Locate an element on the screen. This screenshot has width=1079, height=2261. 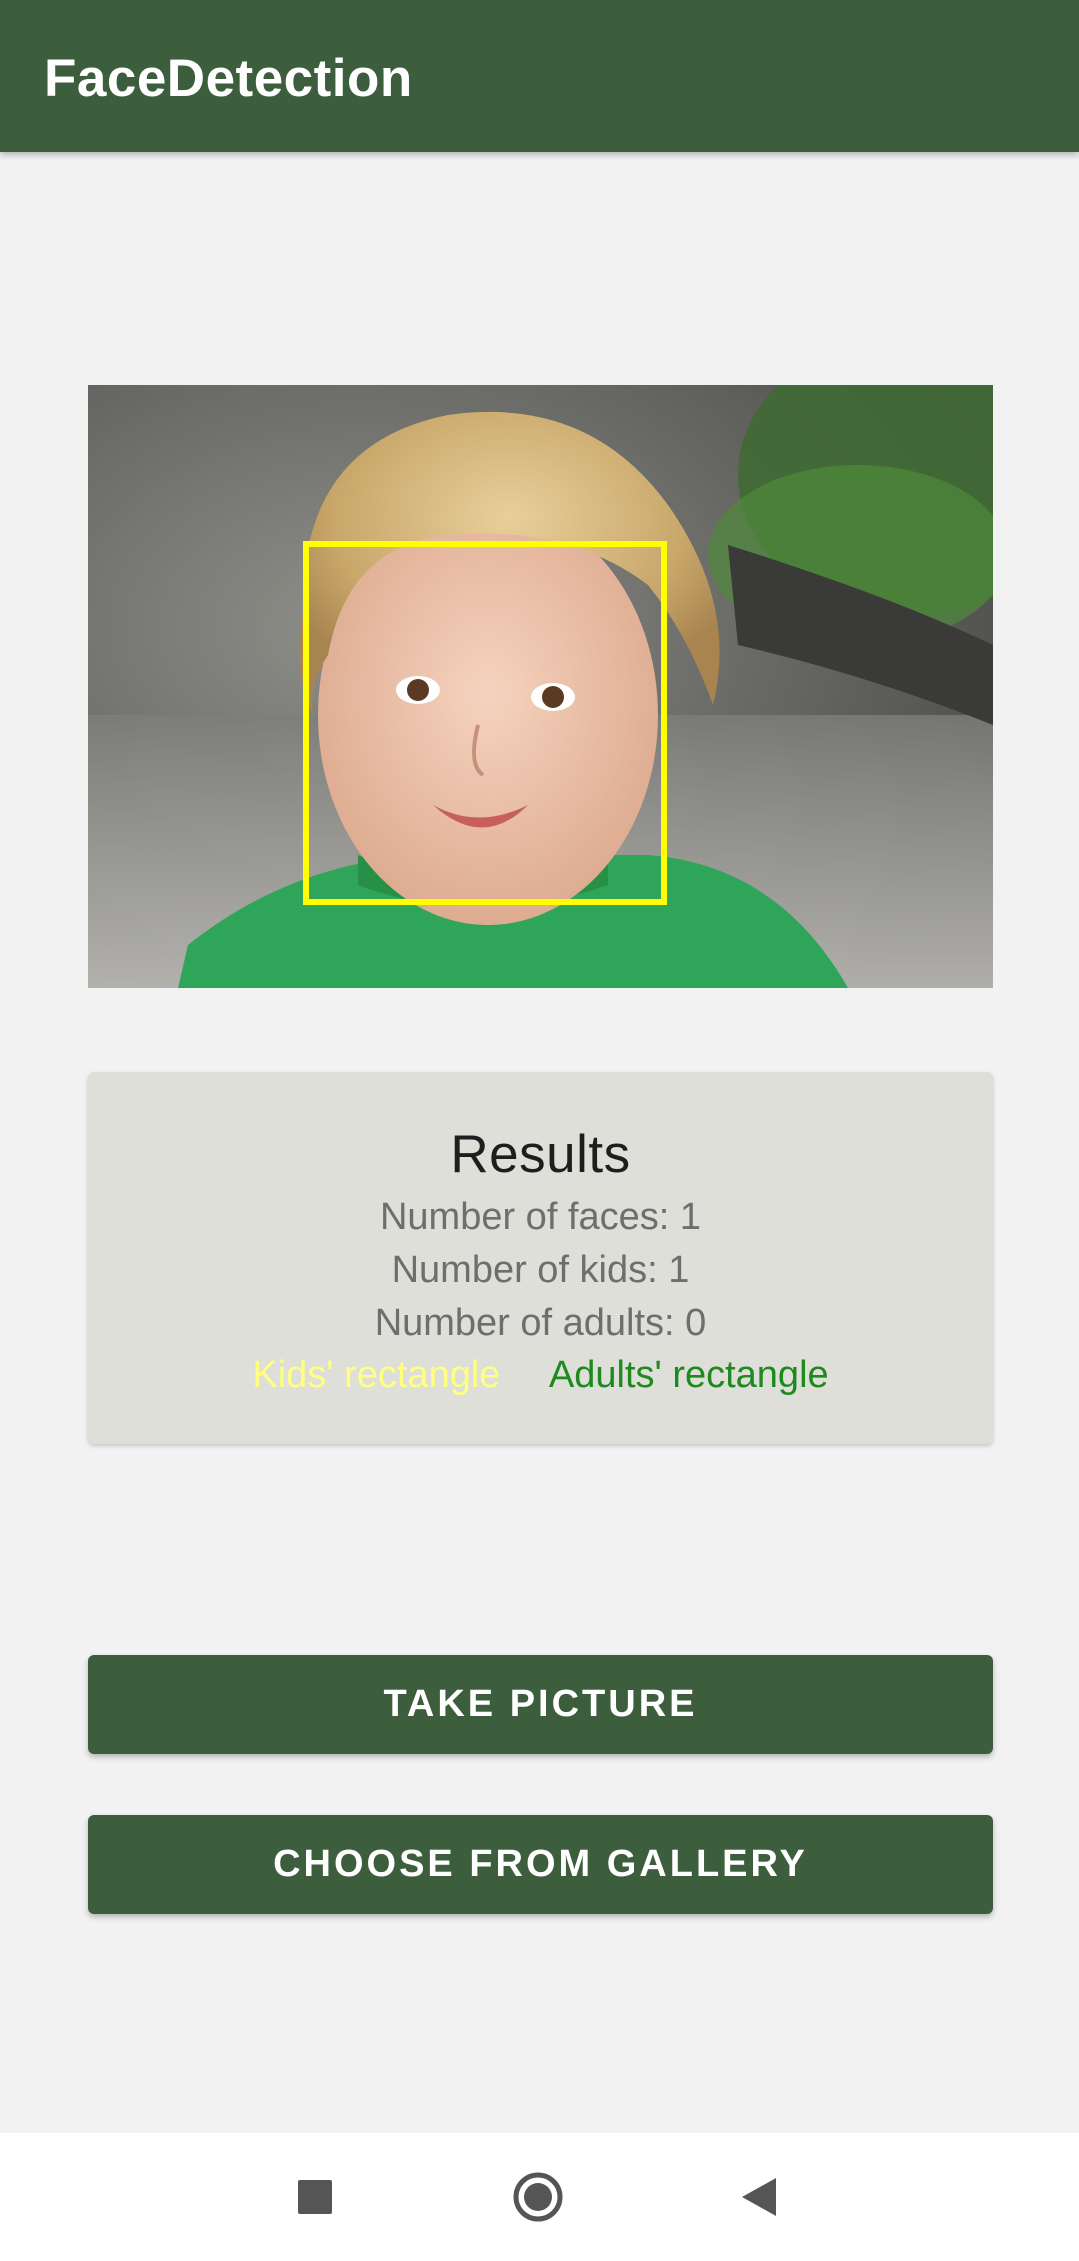
take-picture-button: Take picture is located at coordinates (540, 1704).